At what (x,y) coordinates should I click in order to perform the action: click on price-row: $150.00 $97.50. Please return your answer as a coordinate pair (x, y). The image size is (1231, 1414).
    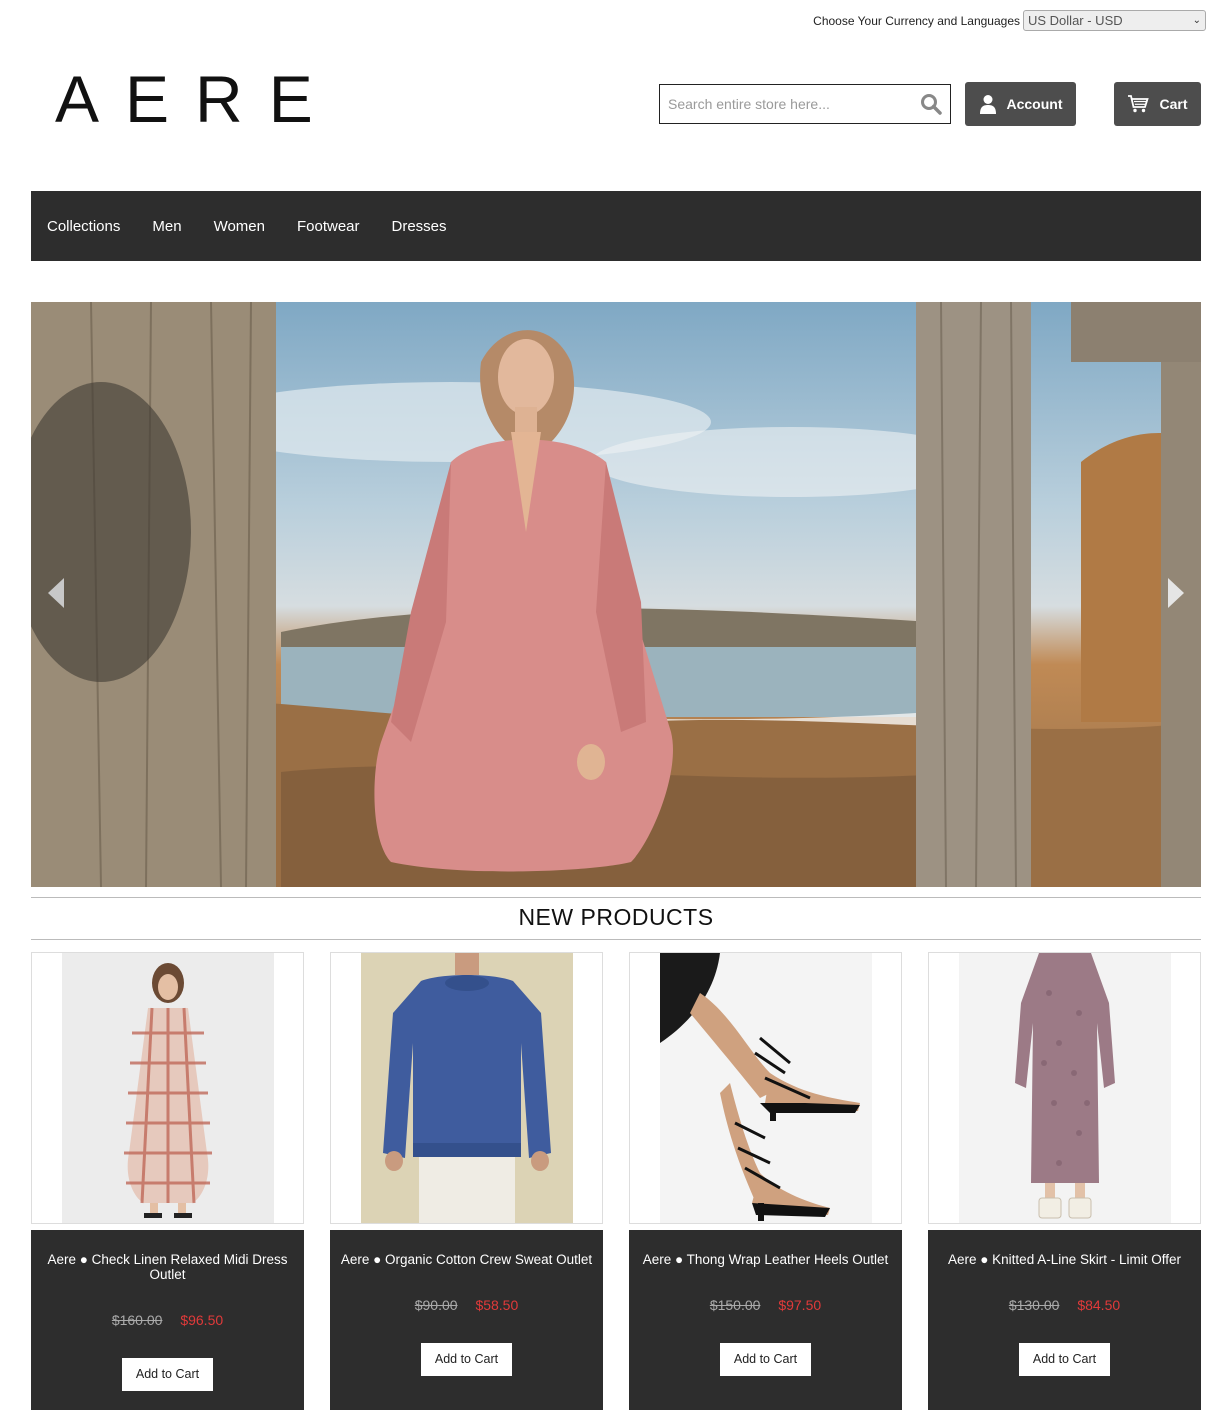
    Looking at the image, I should click on (765, 1305).